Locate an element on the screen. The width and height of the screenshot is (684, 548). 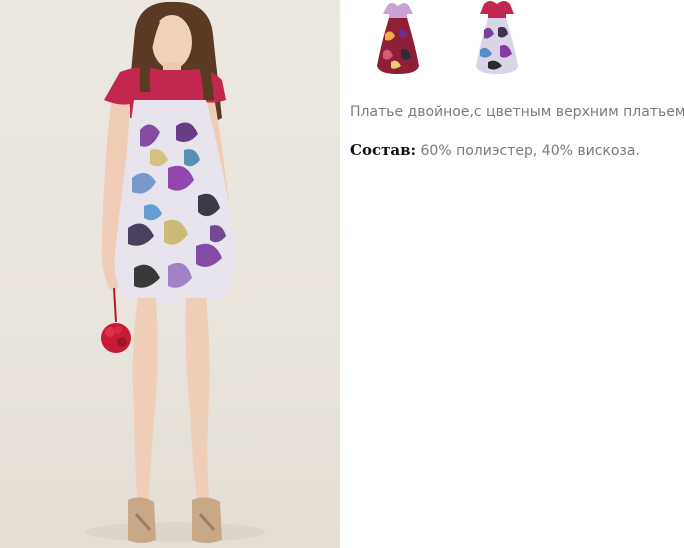
dress-purple-print-thumbnail-icon is located at coordinates (497, 37).